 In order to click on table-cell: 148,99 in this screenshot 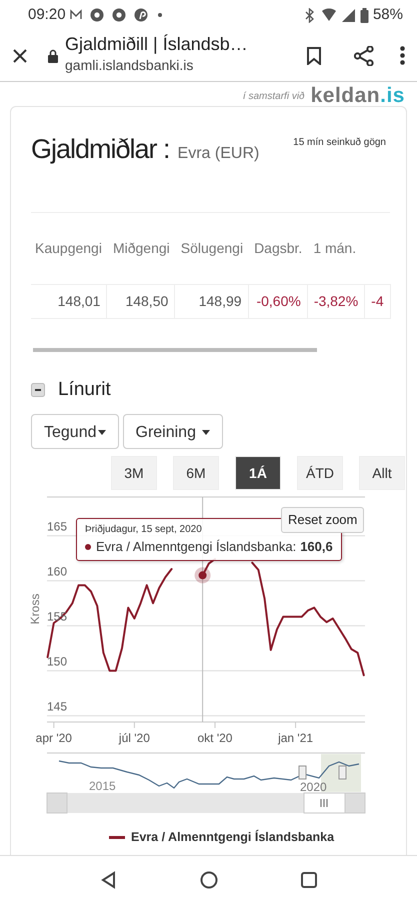, I will do `click(220, 300)`.